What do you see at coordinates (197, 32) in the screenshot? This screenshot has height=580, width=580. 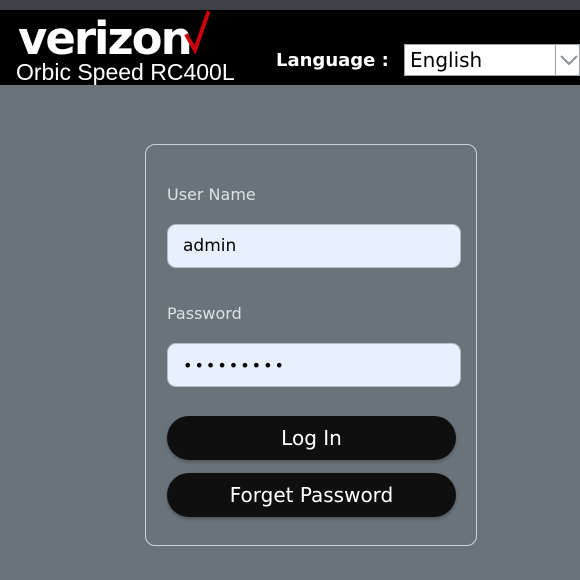 I see `checkmark-icon` at bounding box center [197, 32].